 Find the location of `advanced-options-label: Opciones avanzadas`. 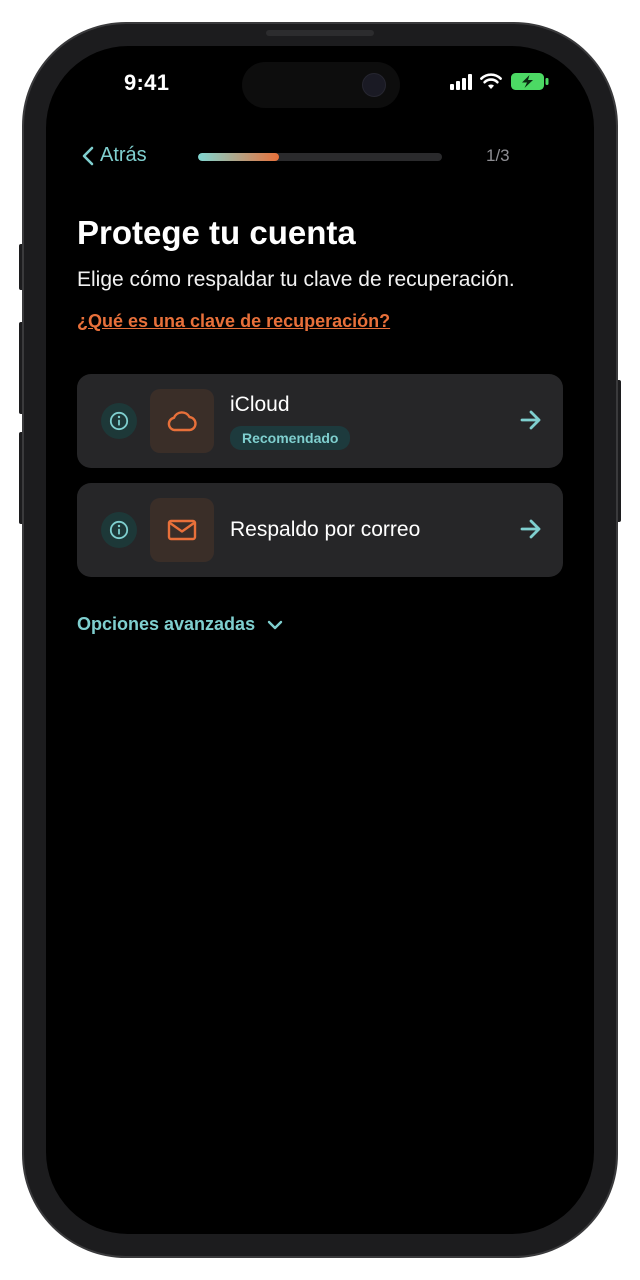

advanced-options-label: Opciones avanzadas is located at coordinates (166, 624).